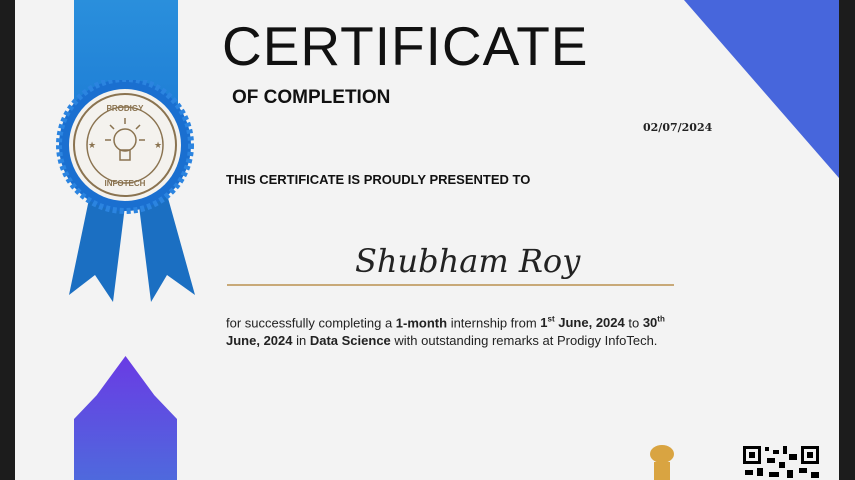 The height and width of the screenshot is (480, 855). I want to click on presented-to-label: THIS CERTIFICATE IS PROUDLY PRESENTED TO, so click(378, 179).